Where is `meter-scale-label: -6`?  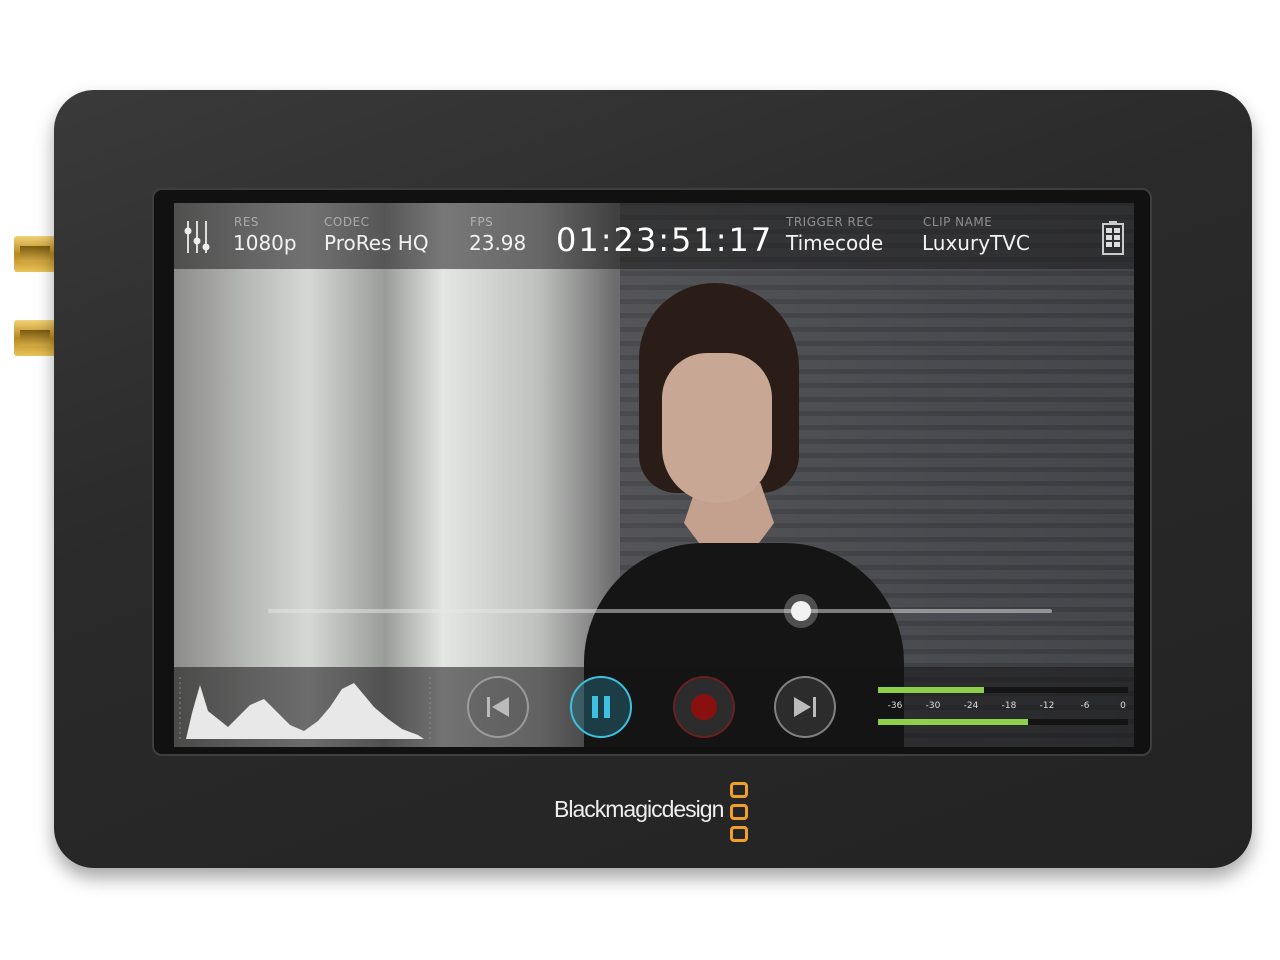
meter-scale-label: -6 is located at coordinates (1085, 706).